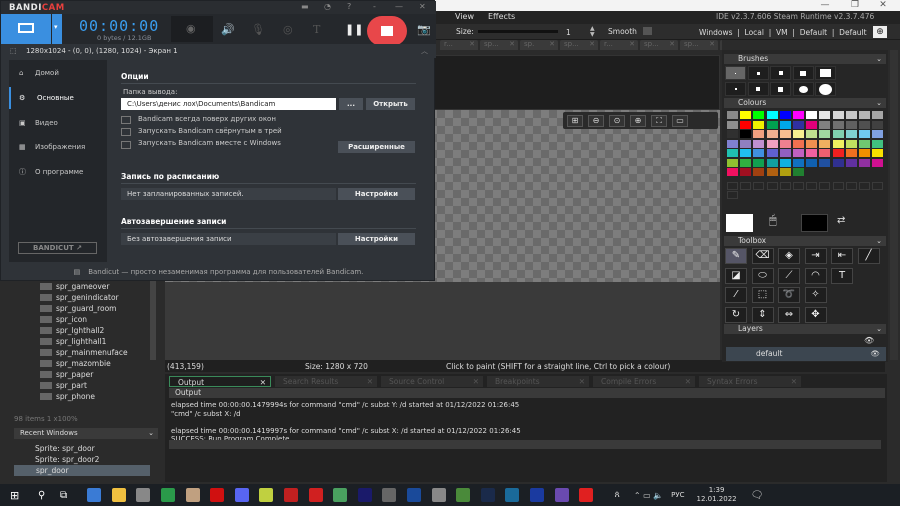 The height and width of the screenshot is (506, 900). Describe the element at coordinates (762, 256) in the screenshot. I see `eraser-icon: ⌫` at that location.